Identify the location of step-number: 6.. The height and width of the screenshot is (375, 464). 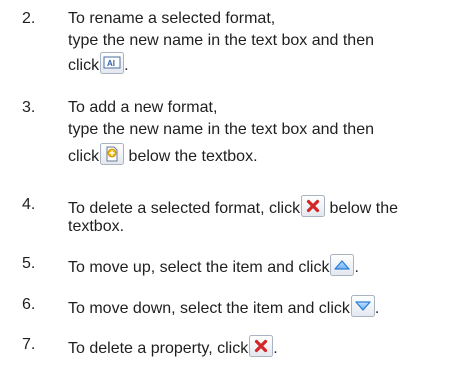
(29, 304).